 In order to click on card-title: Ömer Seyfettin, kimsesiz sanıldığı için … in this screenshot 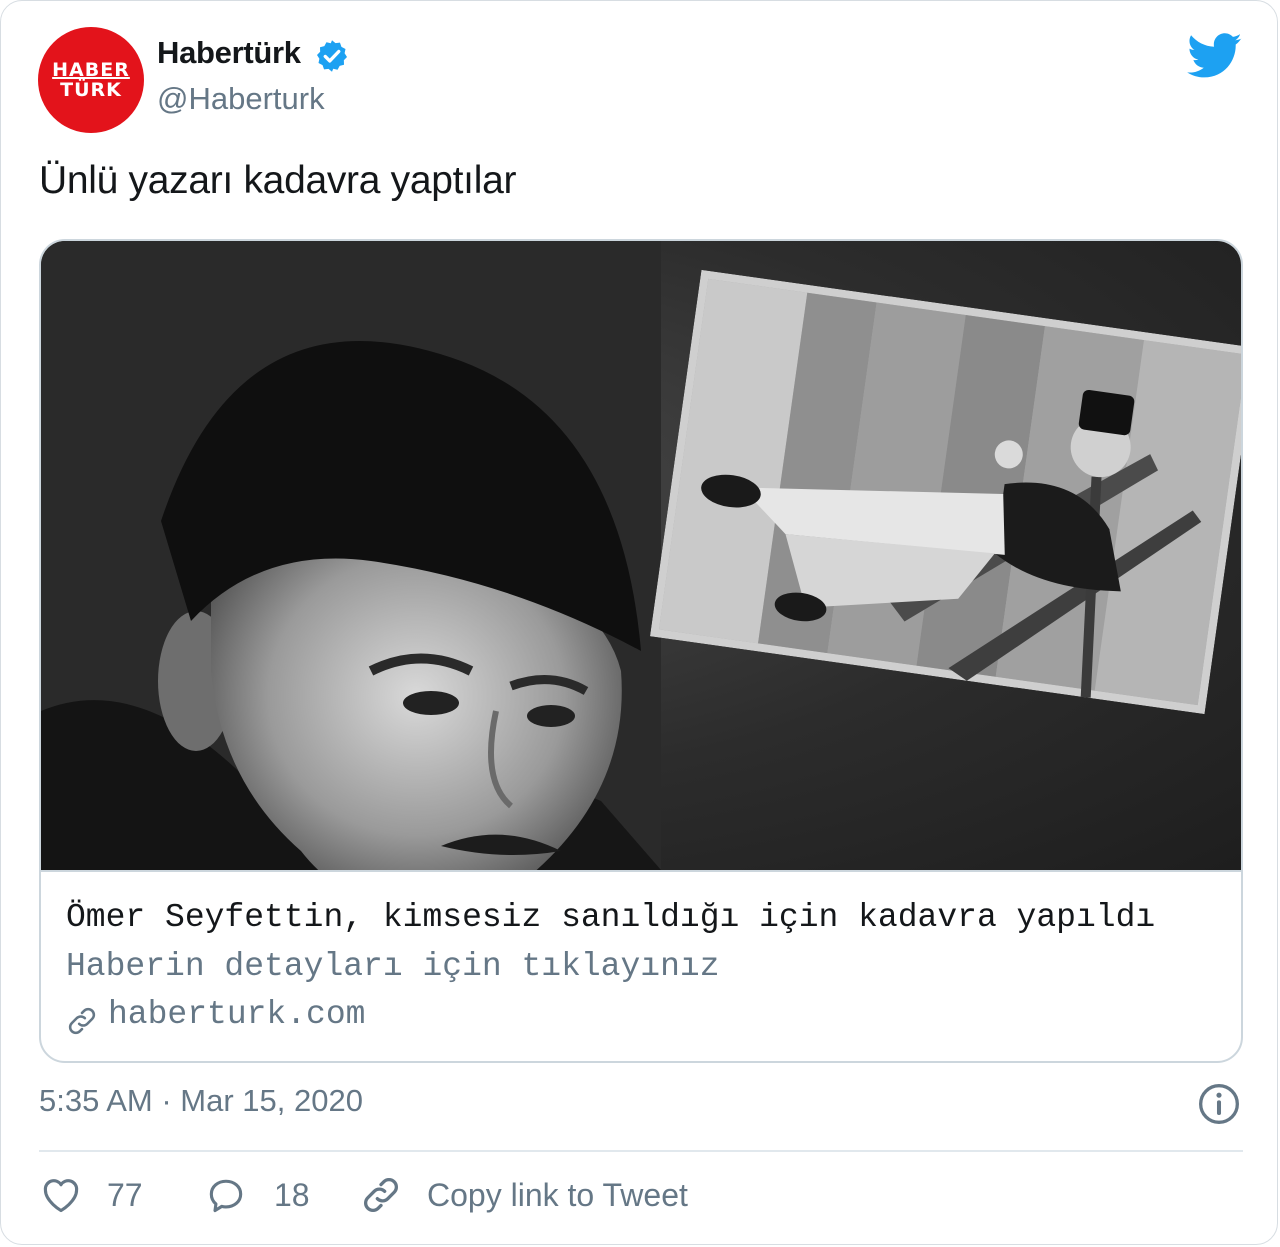, I will do `click(611, 917)`.